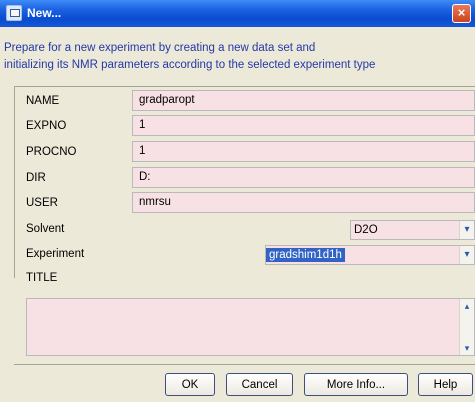 This screenshot has width=475, height=402. What do you see at coordinates (42, 278) in the screenshot?
I see `title-label: TITLE` at bounding box center [42, 278].